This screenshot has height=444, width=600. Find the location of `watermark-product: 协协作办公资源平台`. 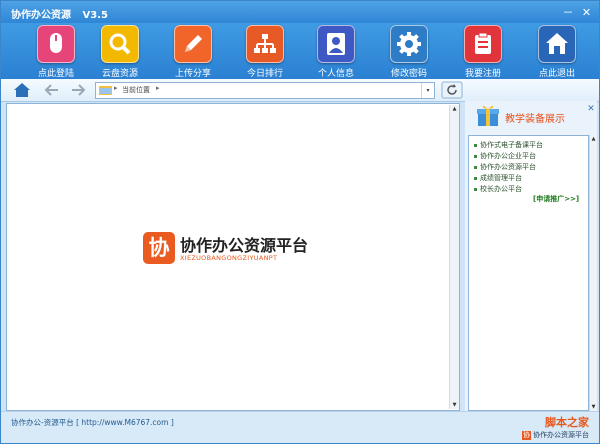

watermark-product: 协协作办公资源平台 is located at coordinates (555, 435).